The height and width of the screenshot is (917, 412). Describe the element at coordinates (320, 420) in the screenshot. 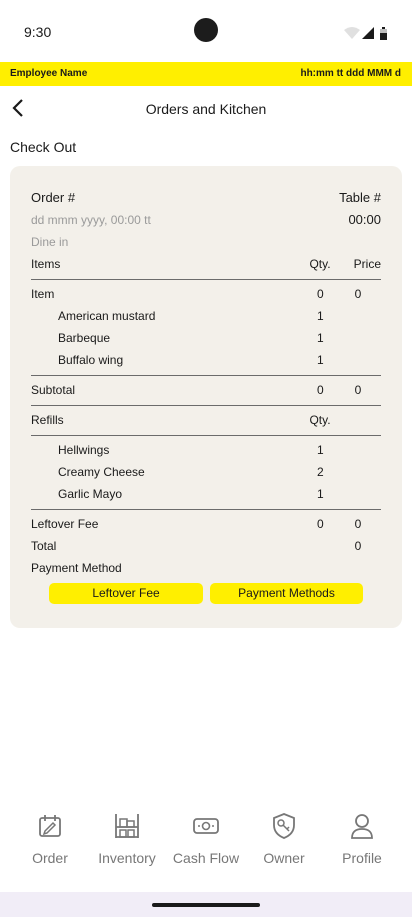

I see `refills-qty-header: Qty.` at that location.